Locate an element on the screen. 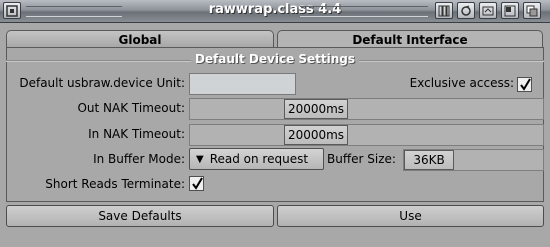  out-nak-slider: 20000ms is located at coordinates (366, 109).